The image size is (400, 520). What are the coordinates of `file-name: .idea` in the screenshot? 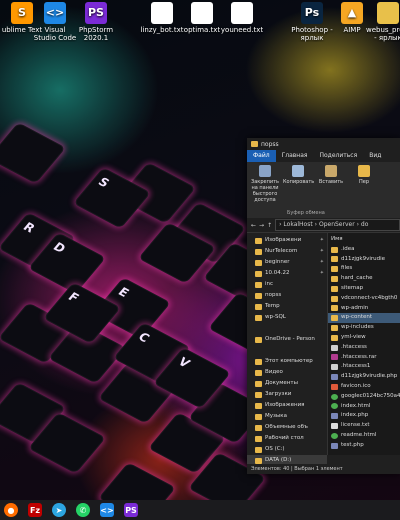 It's located at (348, 248).